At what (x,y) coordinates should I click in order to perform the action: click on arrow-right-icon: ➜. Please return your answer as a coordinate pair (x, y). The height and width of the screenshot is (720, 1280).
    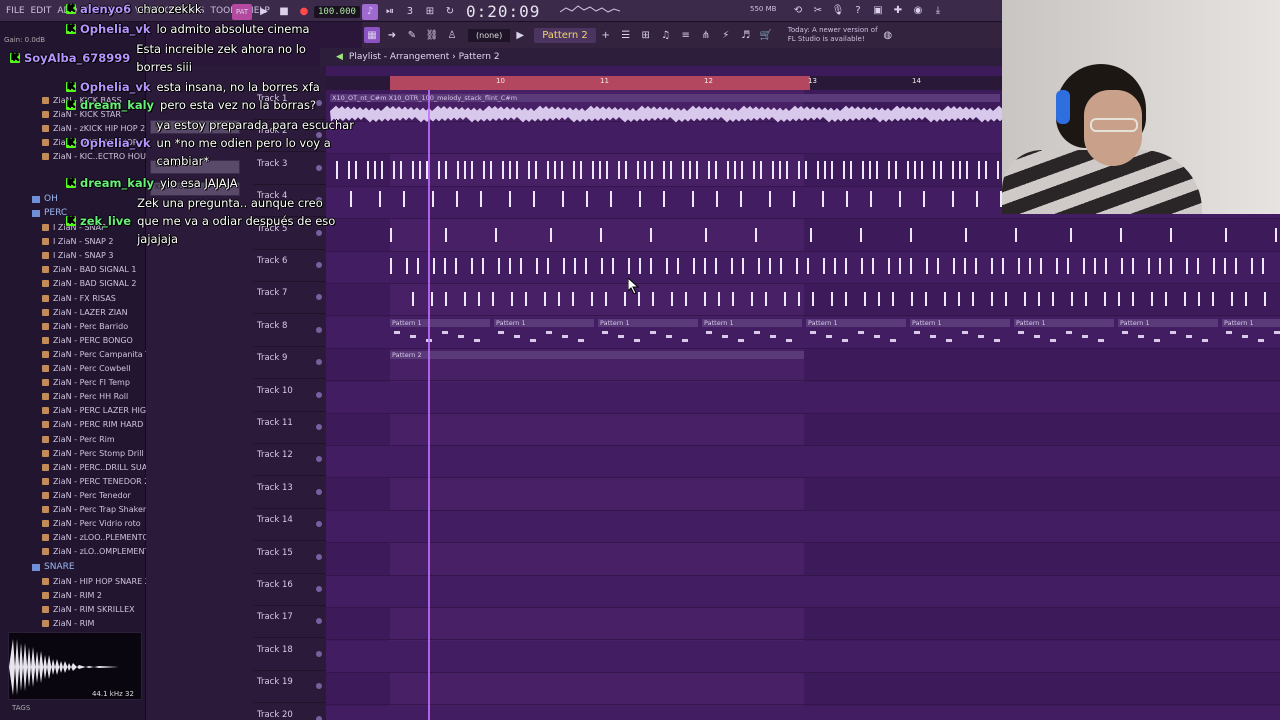
    Looking at the image, I should click on (392, 35).